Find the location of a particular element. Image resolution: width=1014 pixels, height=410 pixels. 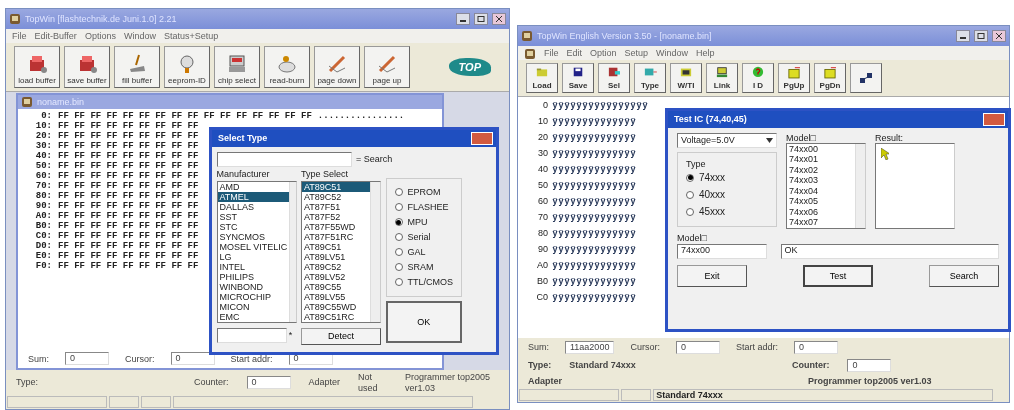

list-item: INTEL is located at coordinates (253, 267).